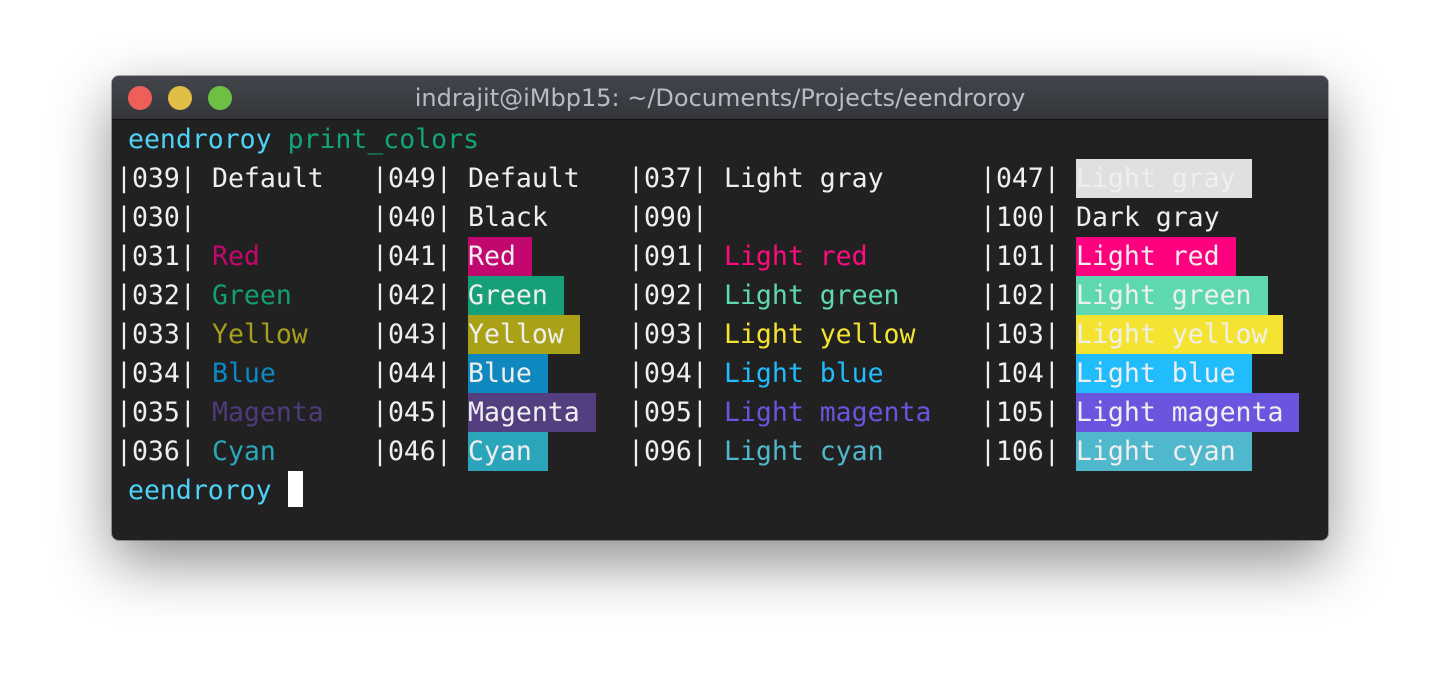 Image resolution: width=1440 pixels, height=688 pixels. Describe the element at coordinates (668, 412) in the screenshot. I see `color-code: |095|` at that location.